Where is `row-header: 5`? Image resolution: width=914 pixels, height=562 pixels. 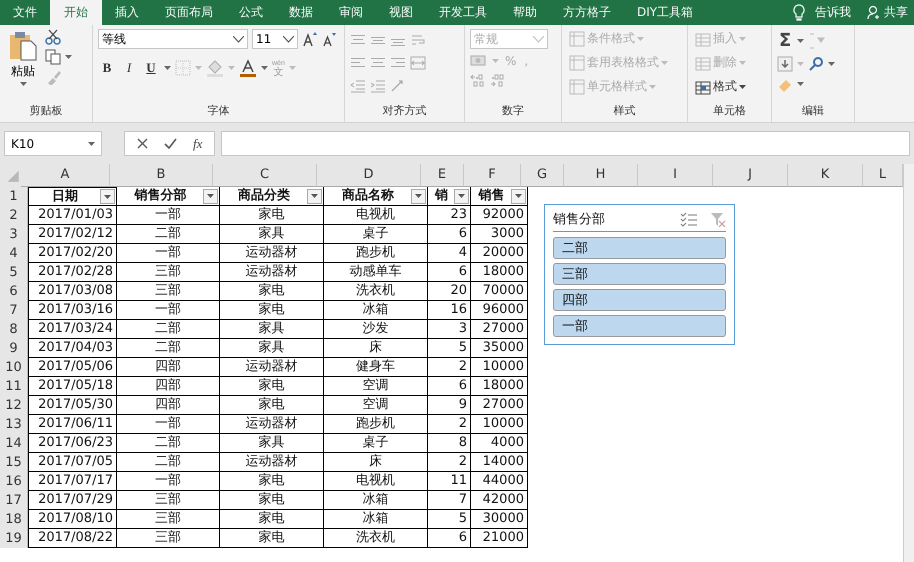 row-header: 5 is located at coordinates (14, 272).